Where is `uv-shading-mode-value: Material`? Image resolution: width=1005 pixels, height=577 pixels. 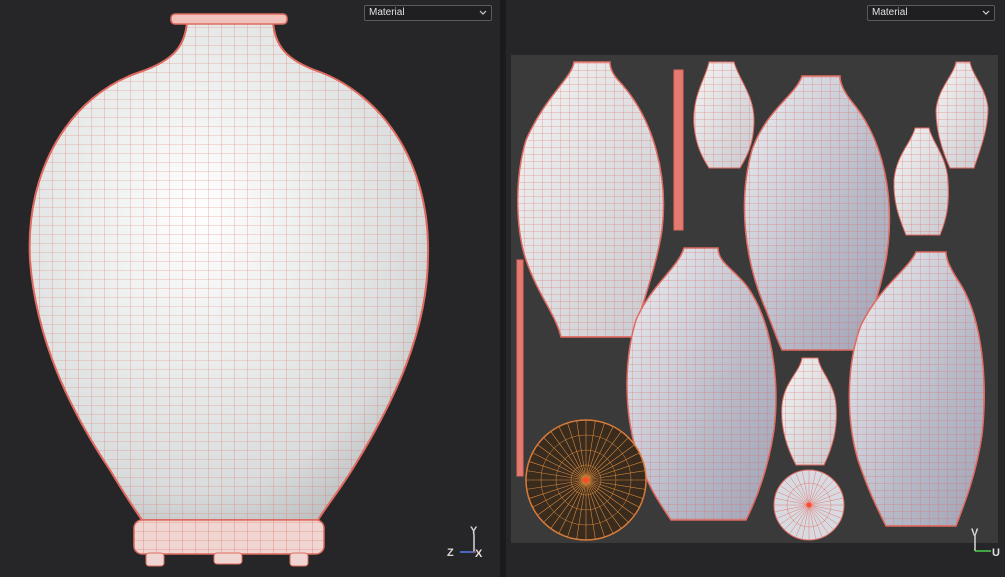 uv-shading-mode-value: Material is located at coordinates (890, 12).